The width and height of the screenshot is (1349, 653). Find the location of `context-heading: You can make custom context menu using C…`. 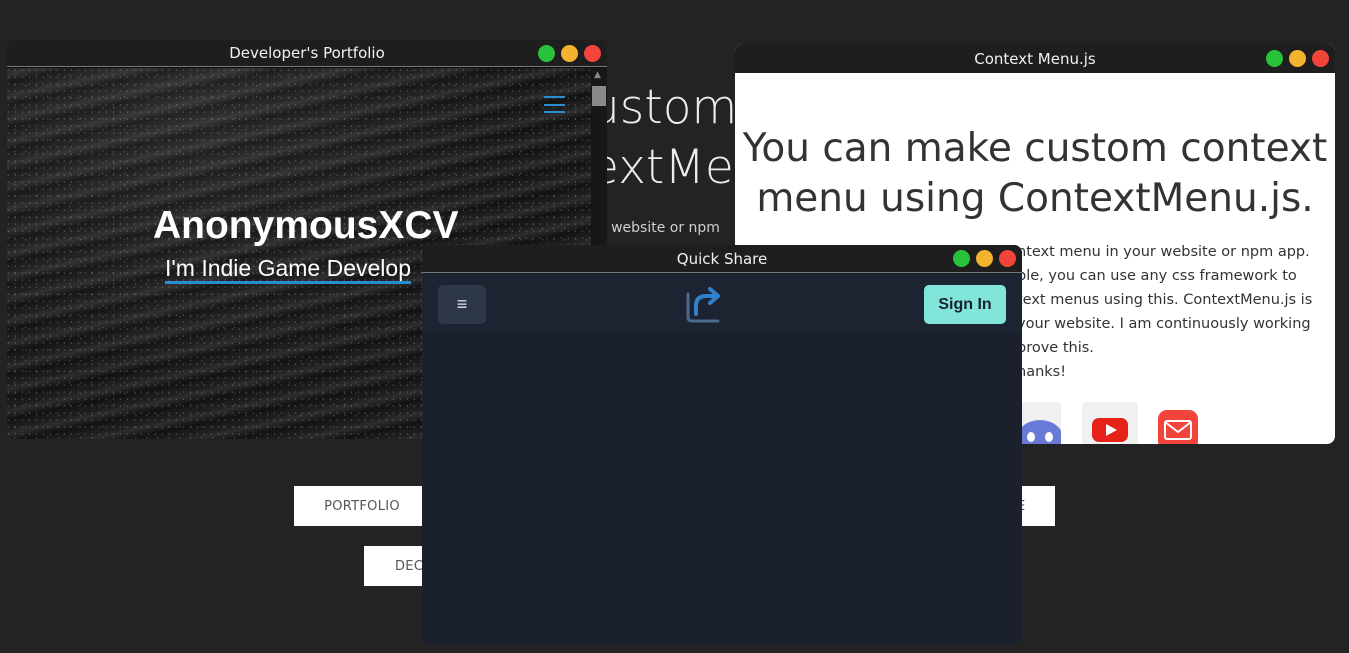

context-heading: You can make custom context menu using C… is located at coordinates (1035, 173).